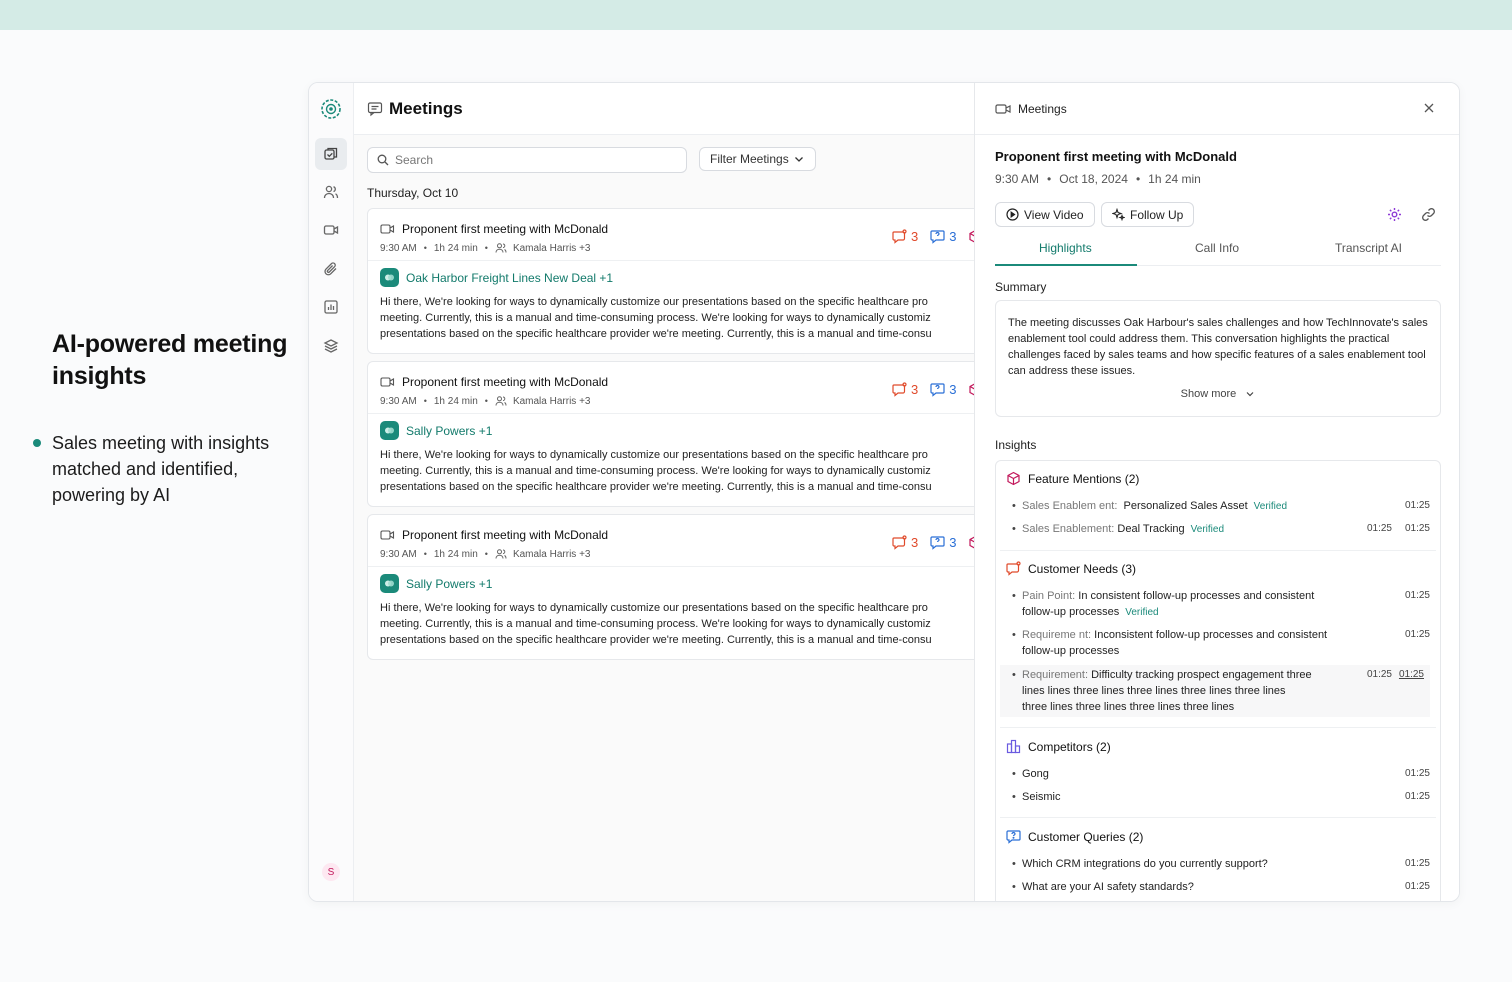  What do you see at coordinates (1429, 108) in the screenshot?
I see `close-icon` at bounding box center [1429, 108].